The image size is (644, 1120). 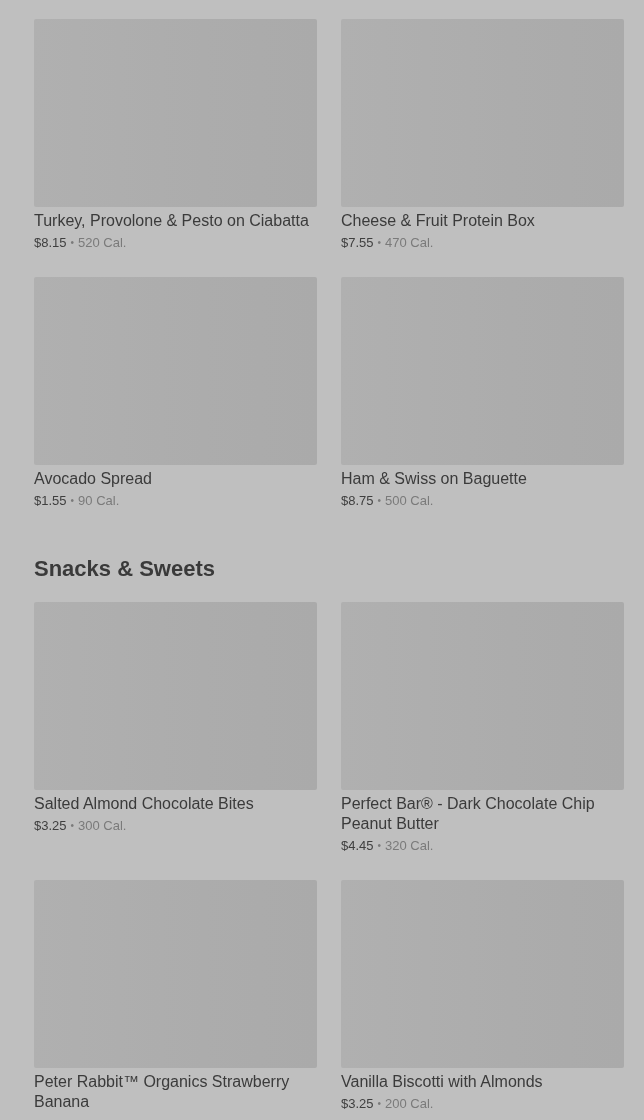 I want to click on item-name: Ham & Swiss on Baguette, so click(x=482, y=479).